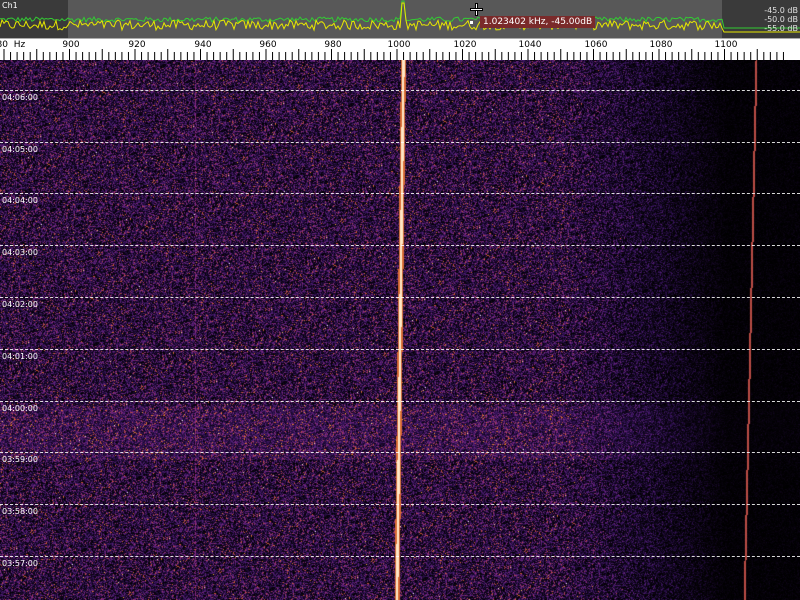 Image resolution: width=800 pixels, height=600 pixels. What do you see at coordinates (399, 45) in the screenshot?
I see `freq-label: 1000` at bounding box center [399, 45].